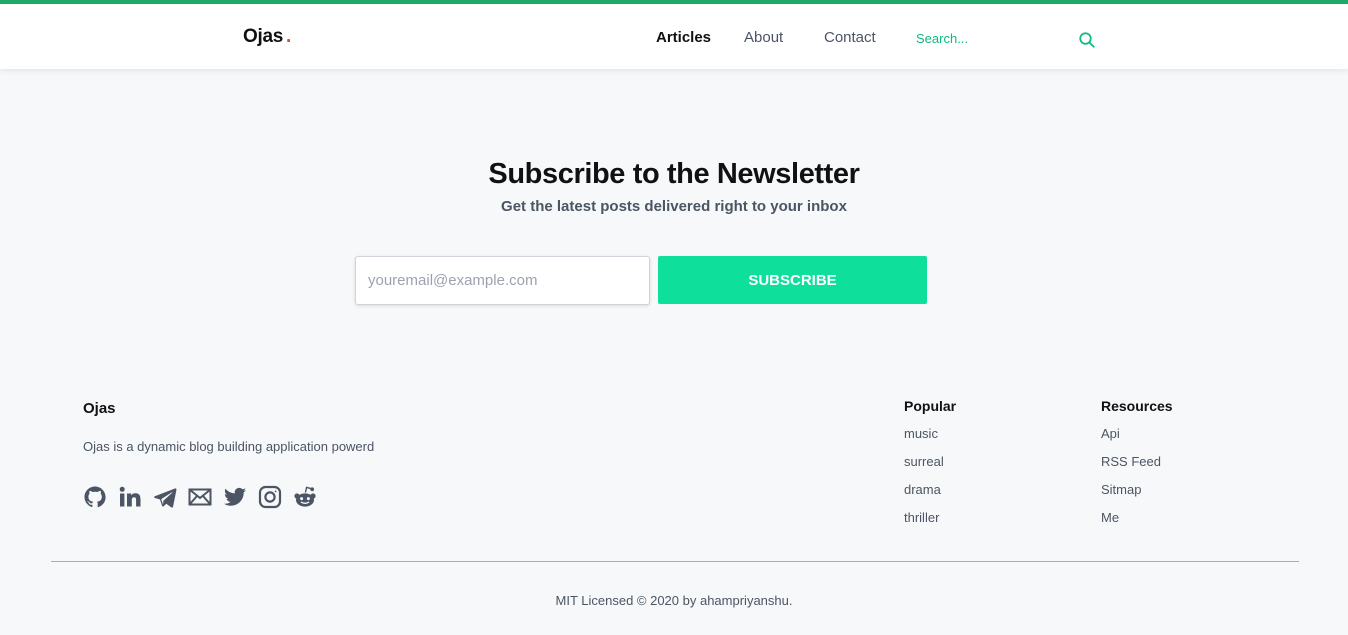 The height and width of the screenshot is (635, 1348). I want to click on footer-link-surreal: surreal, so click(930, 468).